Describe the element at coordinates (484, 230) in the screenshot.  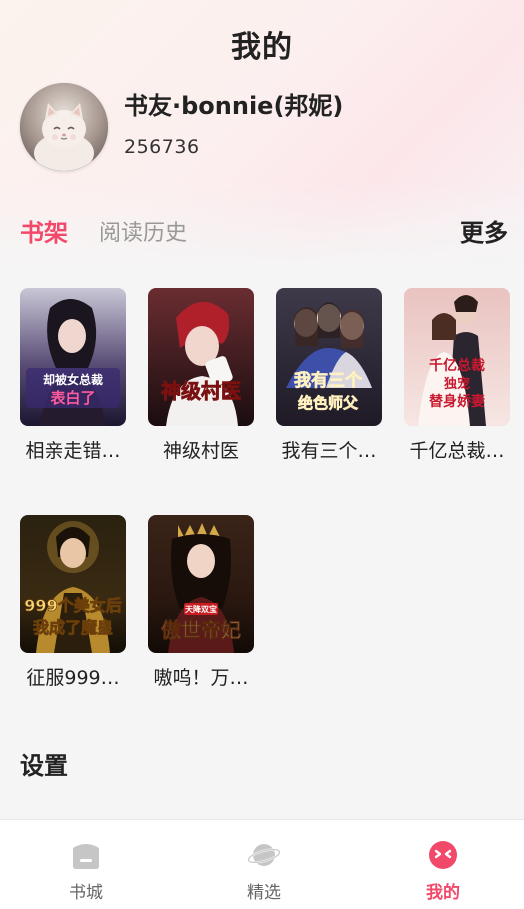
I see `more-button: 更多` at that location.